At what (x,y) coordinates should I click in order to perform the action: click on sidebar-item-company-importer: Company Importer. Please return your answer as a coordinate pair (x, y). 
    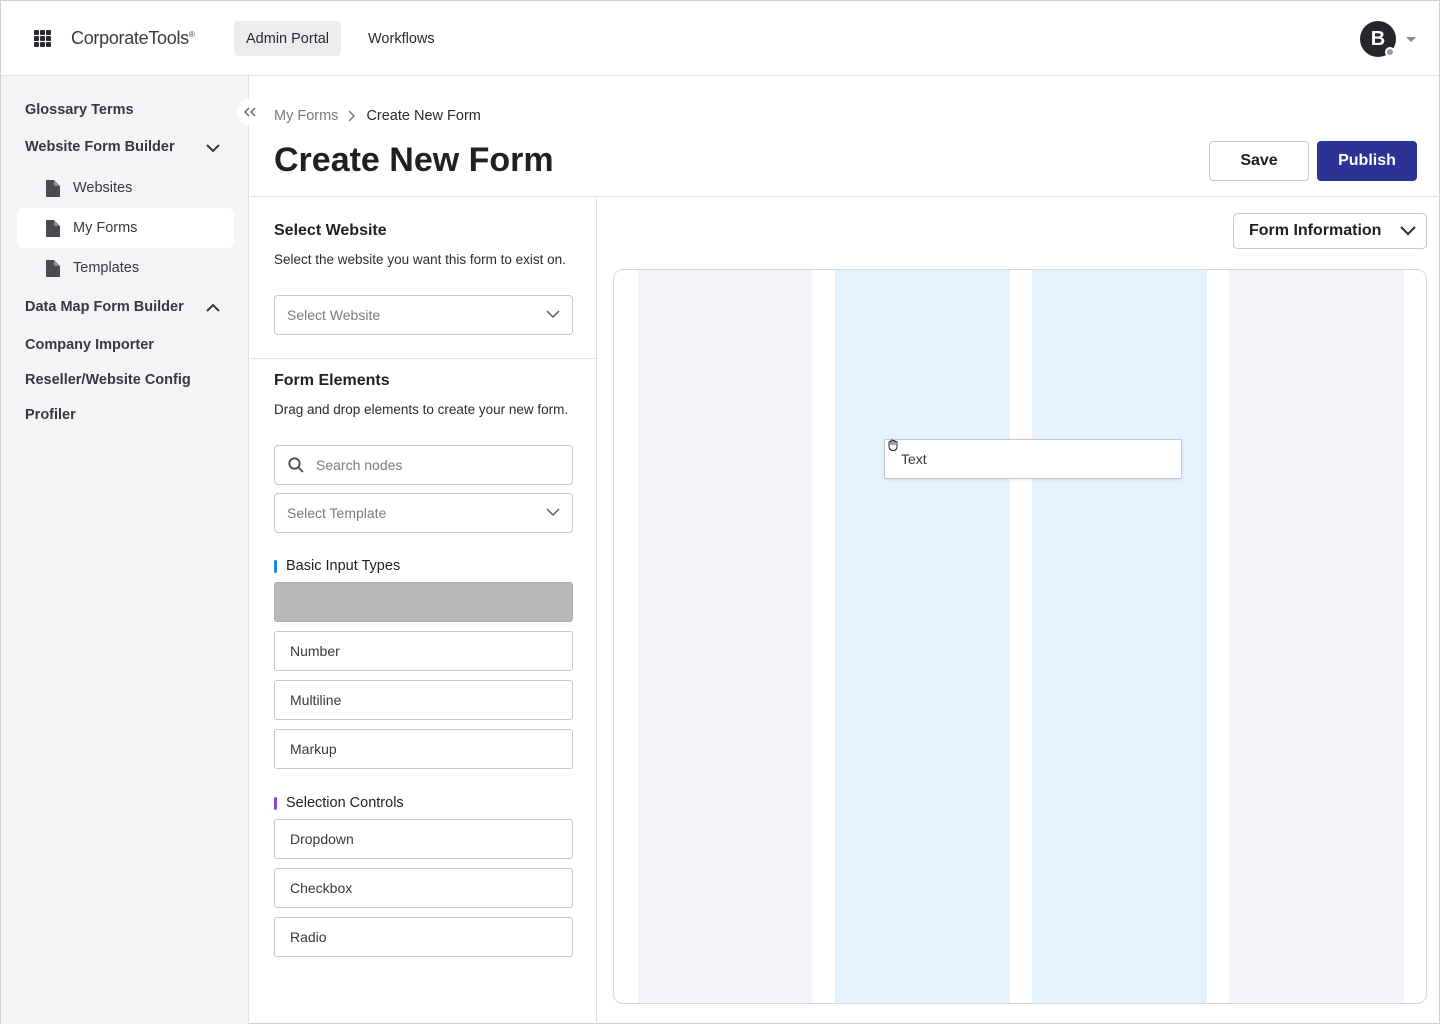
    Looking at the image, I should click on (89, 345).